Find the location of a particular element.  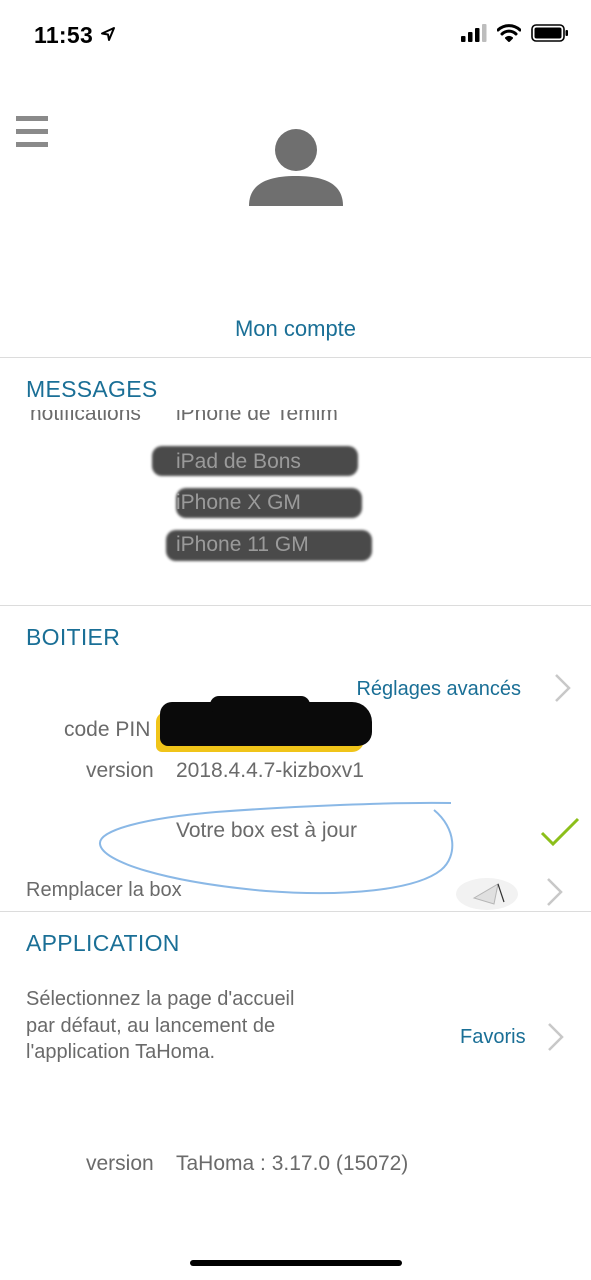

device-item: iPhone 11 GM is located at coordinates (242, 544).